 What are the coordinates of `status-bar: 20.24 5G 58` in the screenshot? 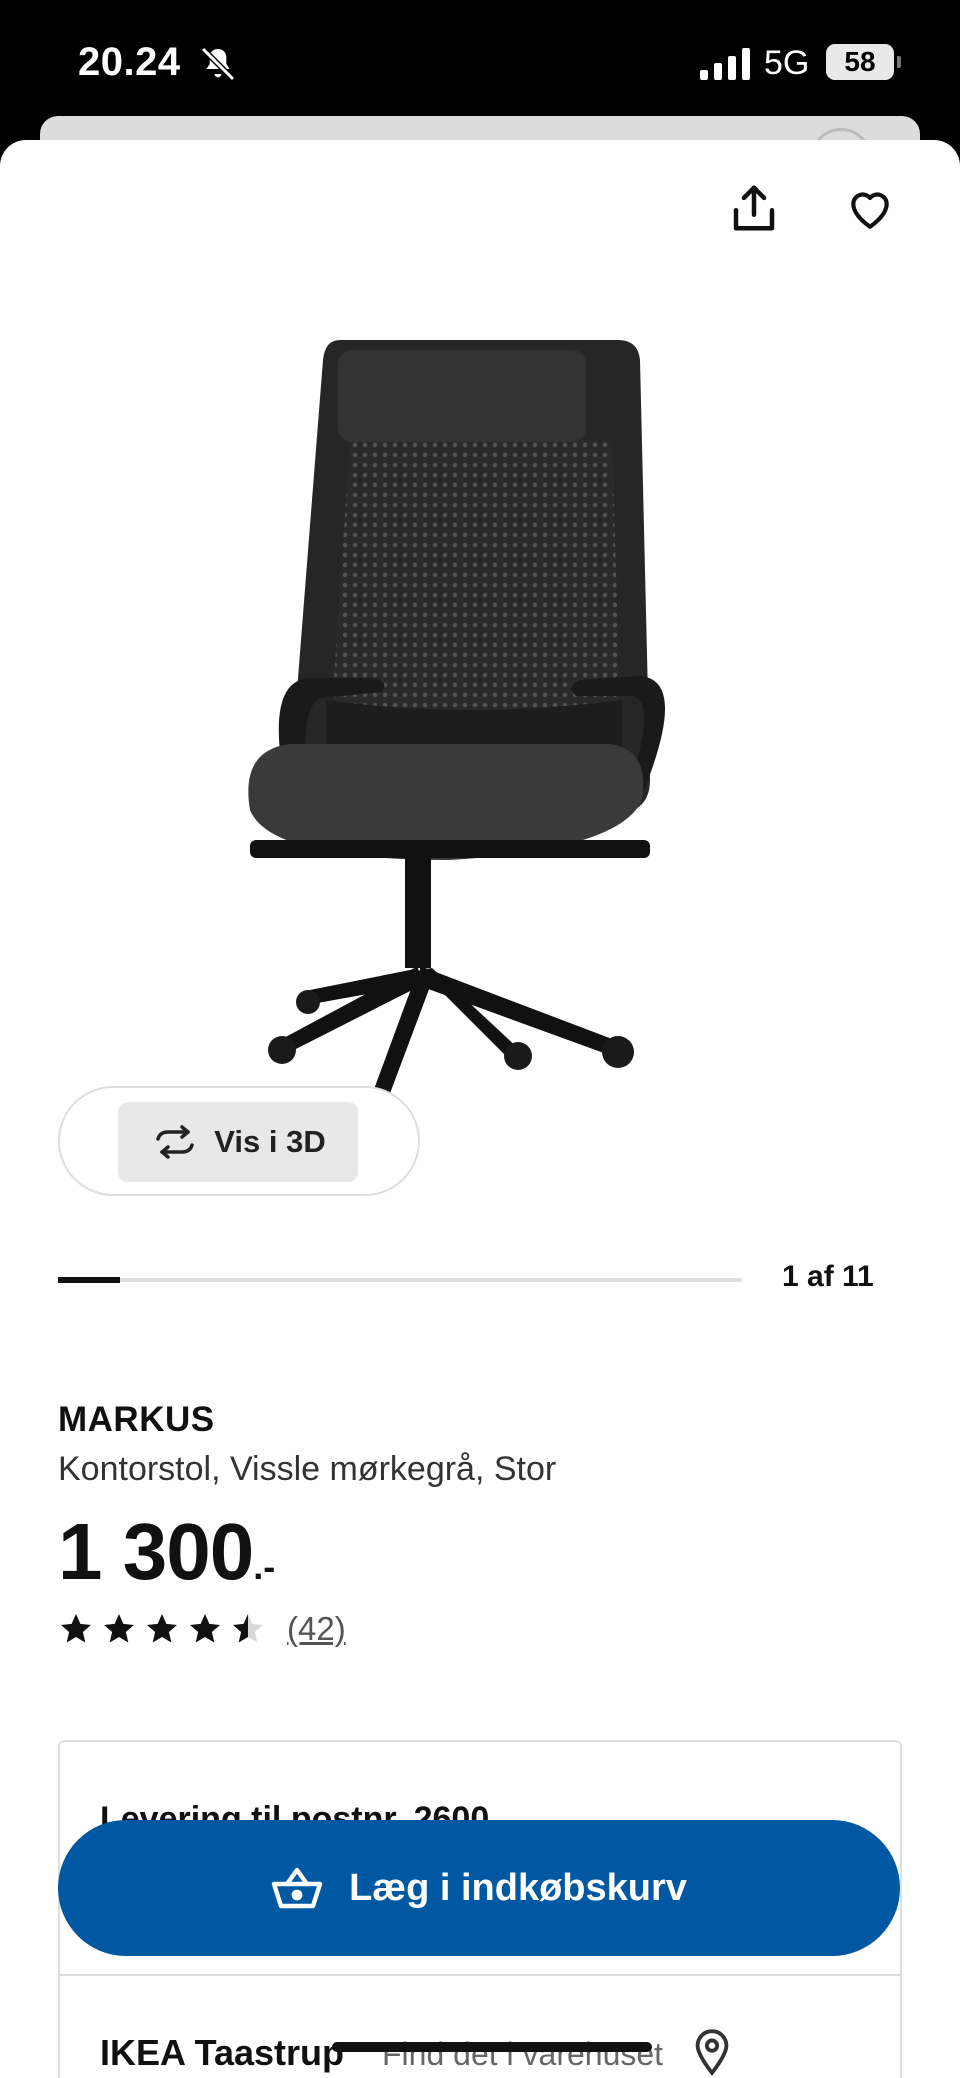 It's located at (480, 60).